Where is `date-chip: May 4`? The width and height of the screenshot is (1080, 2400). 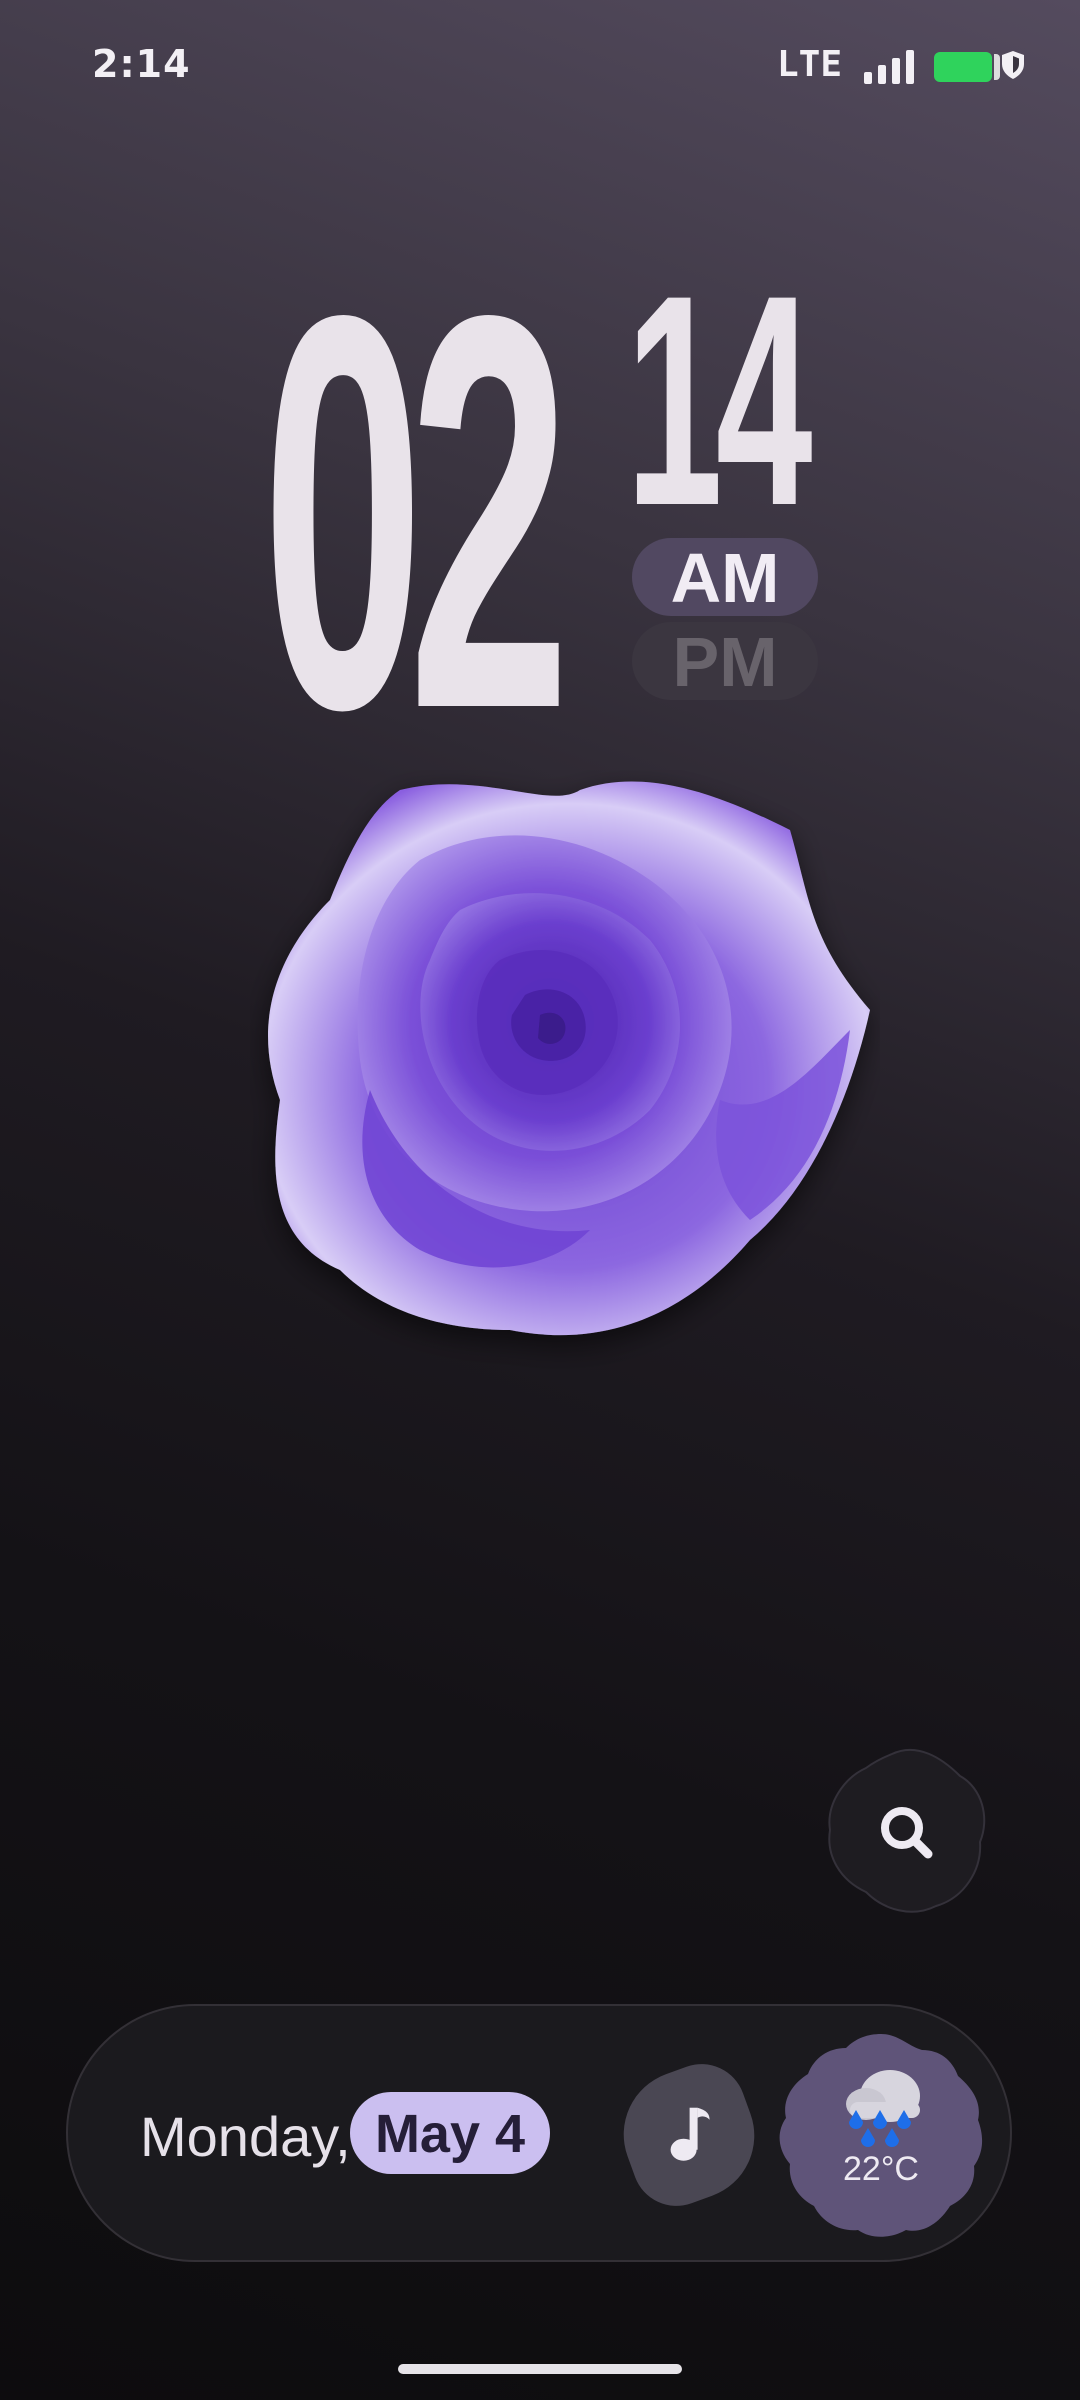
date-chip: May 4 is located at coordinates (450, 2133).